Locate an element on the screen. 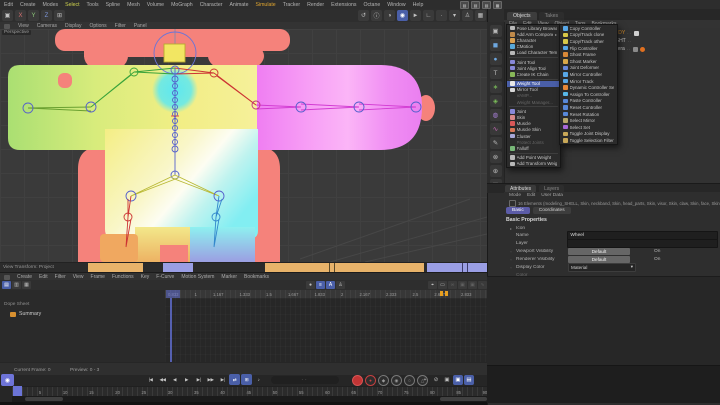 The image size is (720, 405). attribute-mode-tab: Basic is located at coordinates (518, 210).